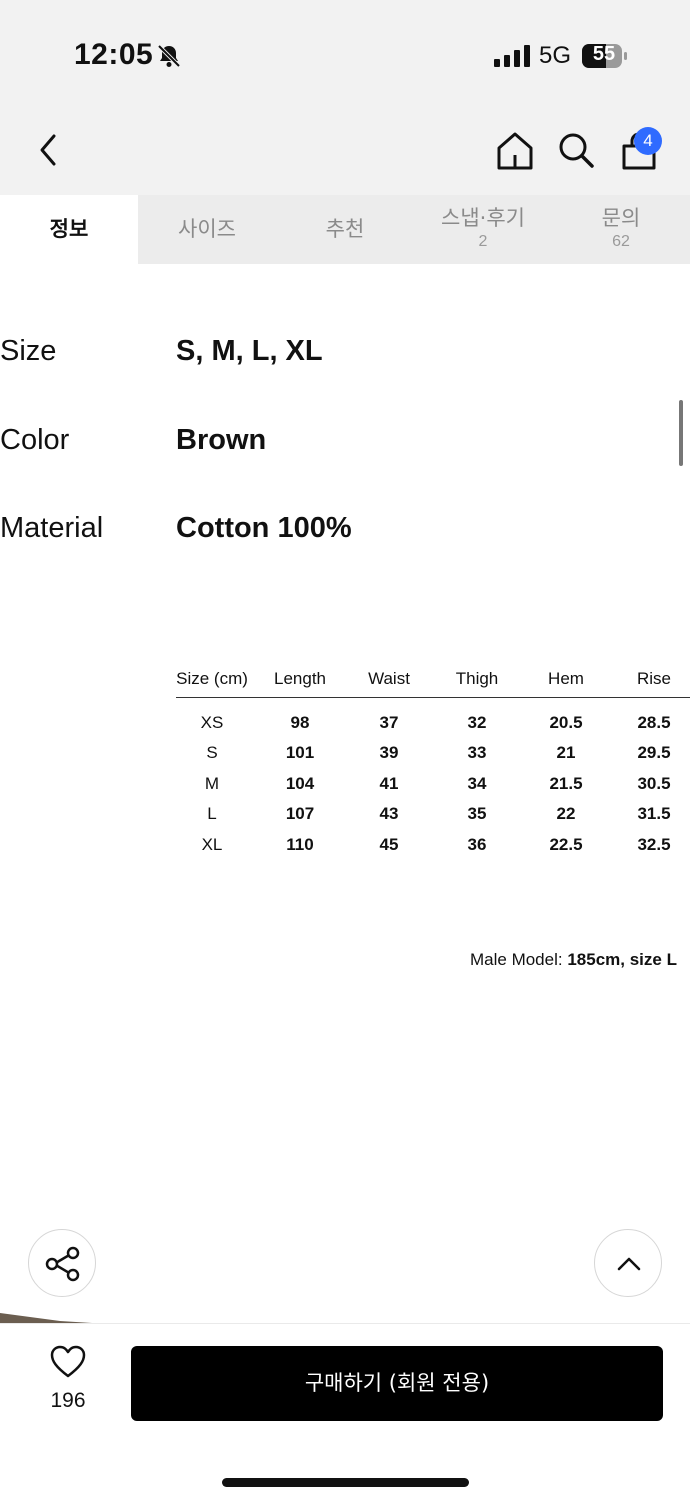 The width and height of the screenshot is (690, 1500). What do you see at coordinates (519, 959) in the screenshot?
I see `model-note-prefix: Male Model:` at bounding box center [519, 959].